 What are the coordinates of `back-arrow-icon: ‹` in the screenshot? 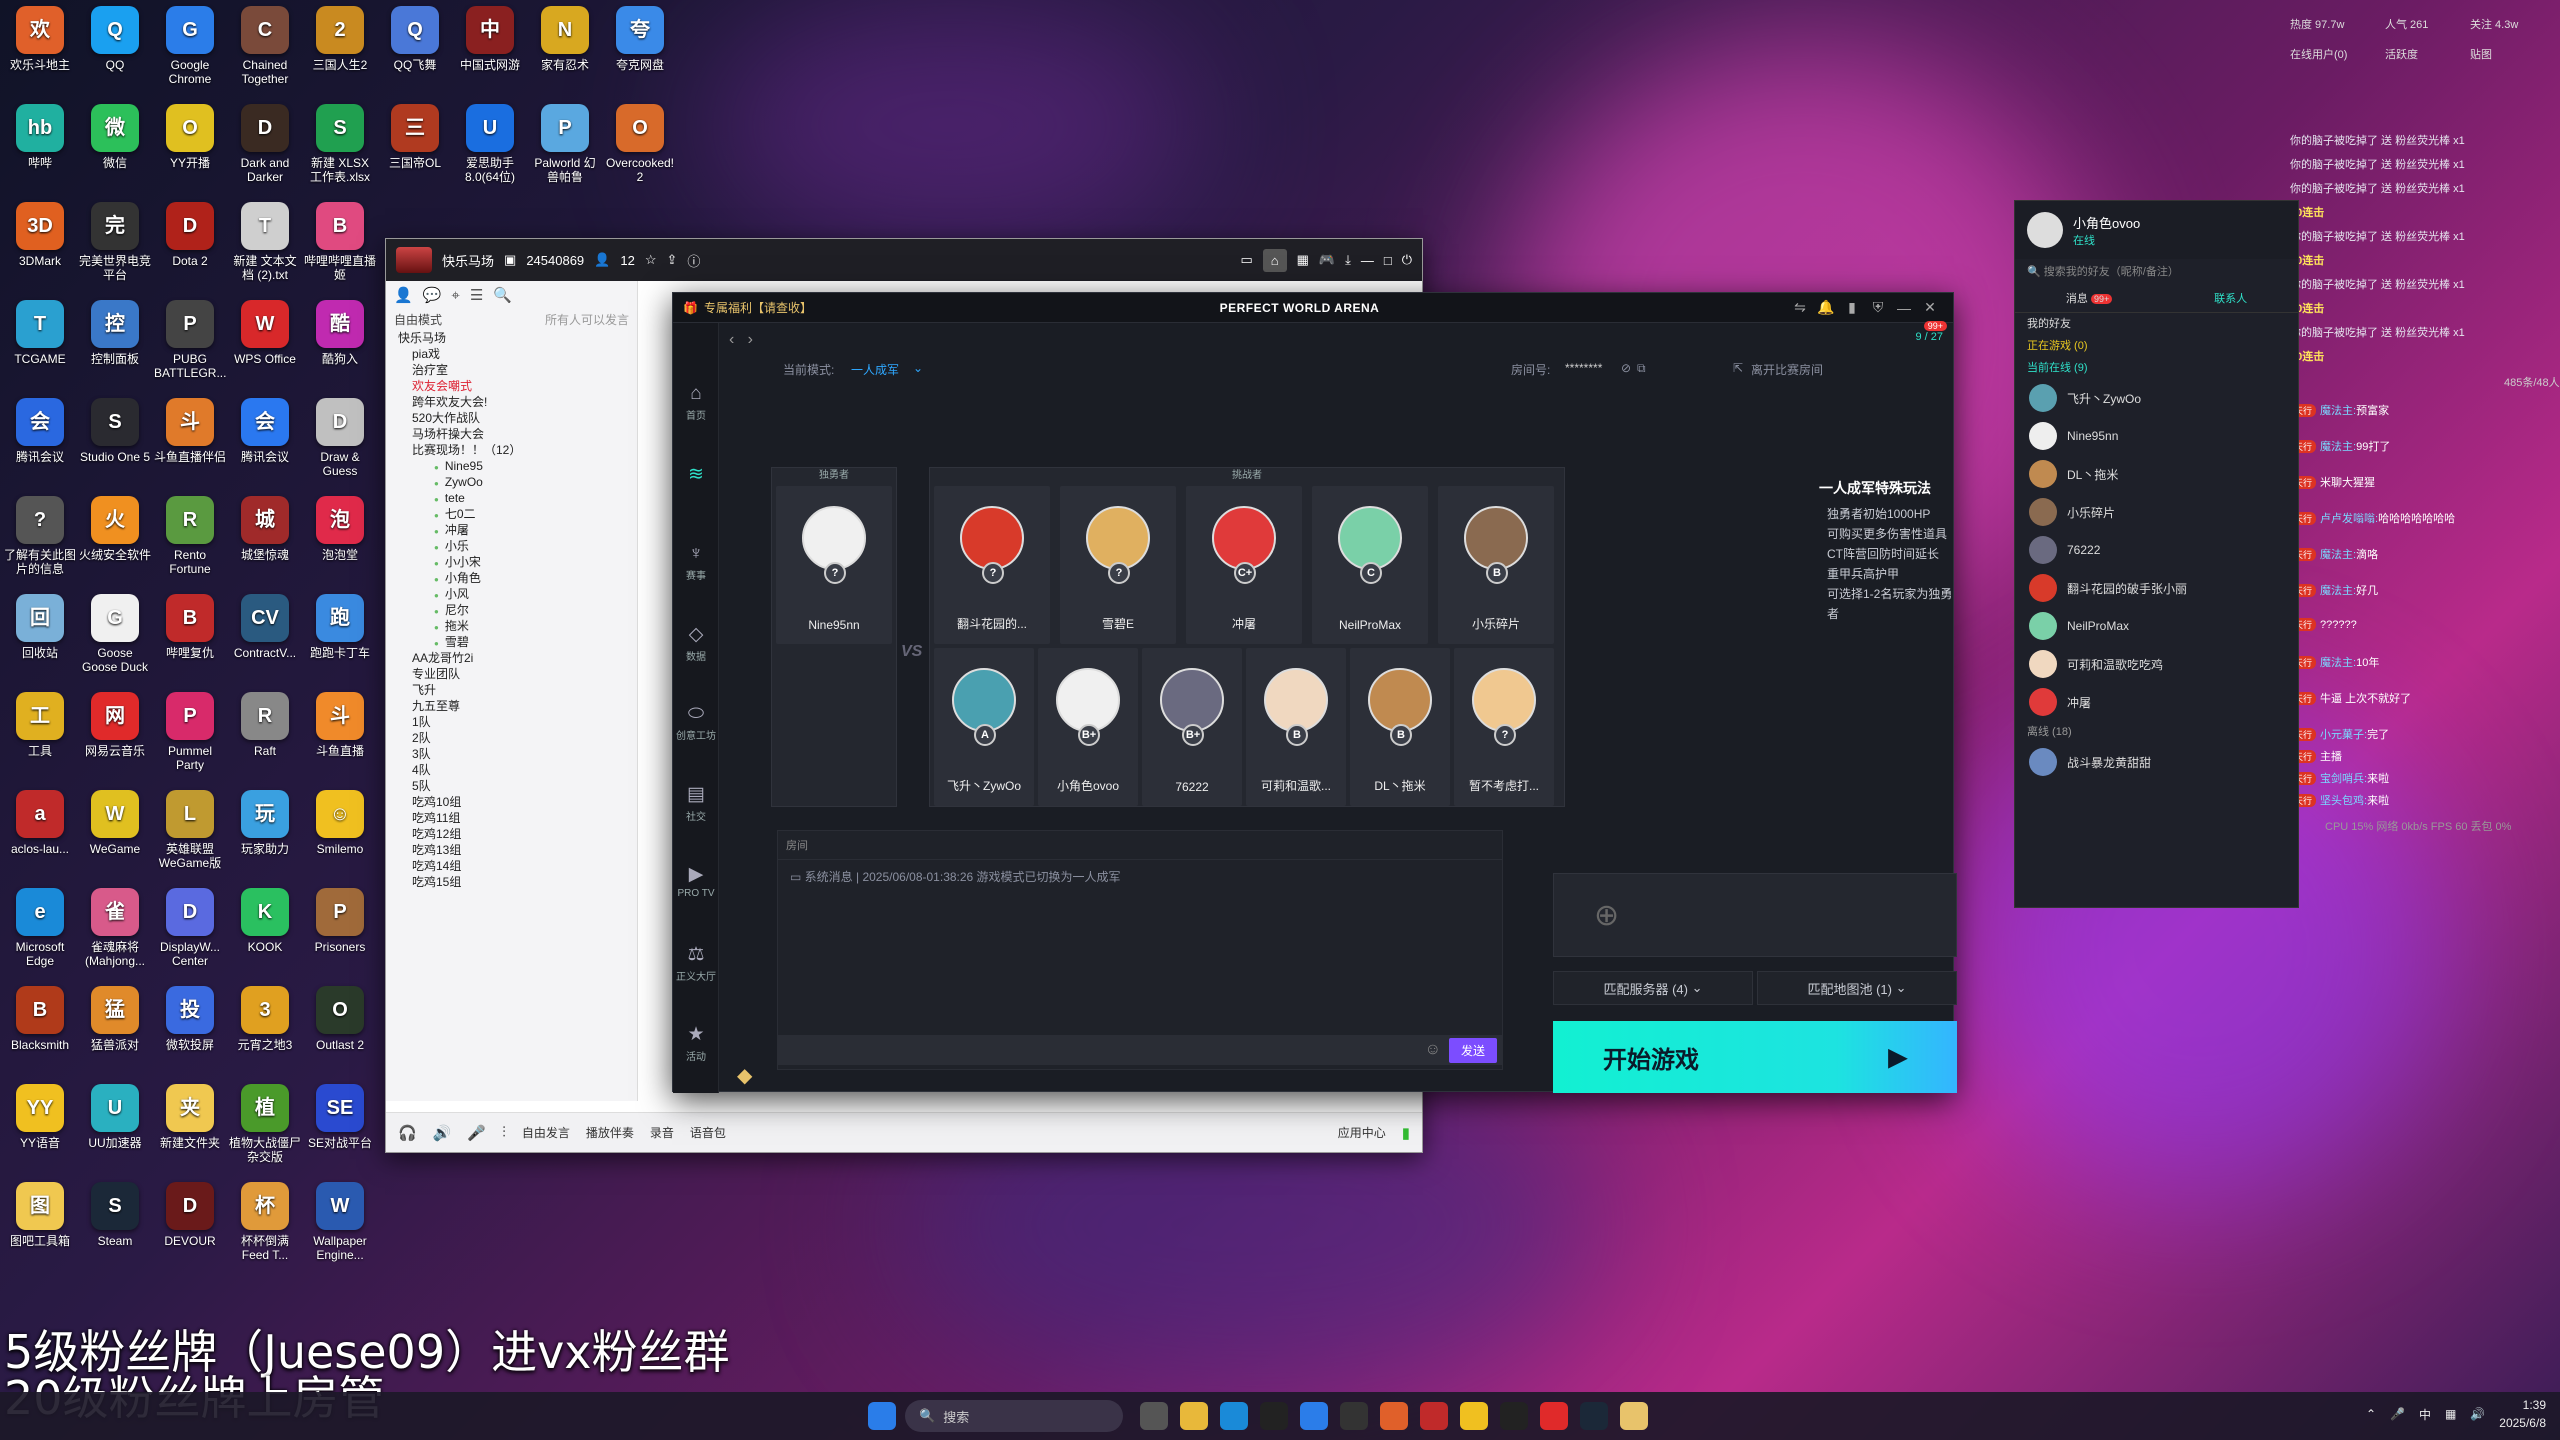 It's located at (731, 339).